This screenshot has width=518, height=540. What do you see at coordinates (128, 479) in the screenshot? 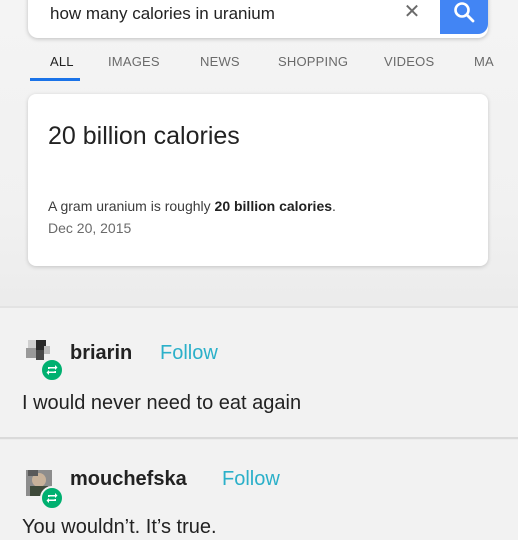
I see `post-username: mouchefska` at bounding box center [128, 479].